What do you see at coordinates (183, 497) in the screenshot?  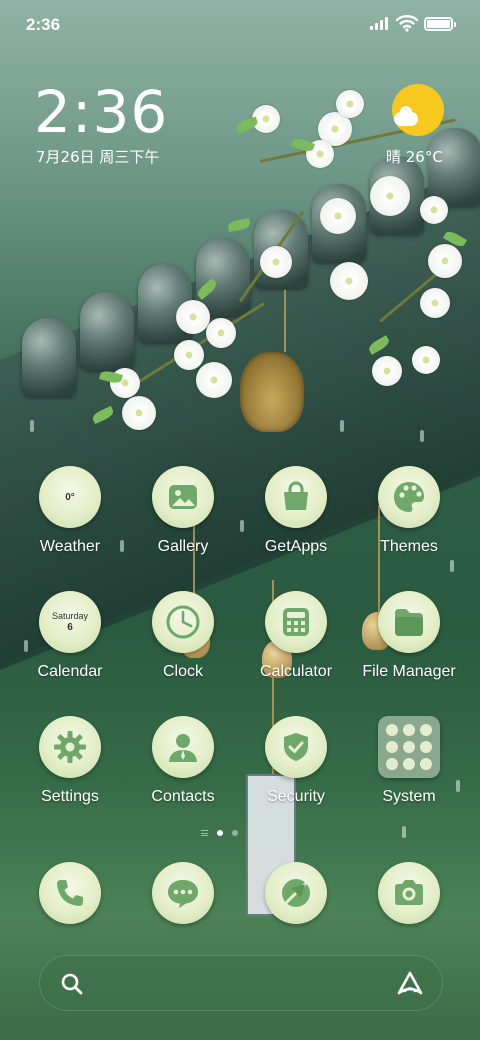 I see `gallery-icon` at bounding box center [183, 497].